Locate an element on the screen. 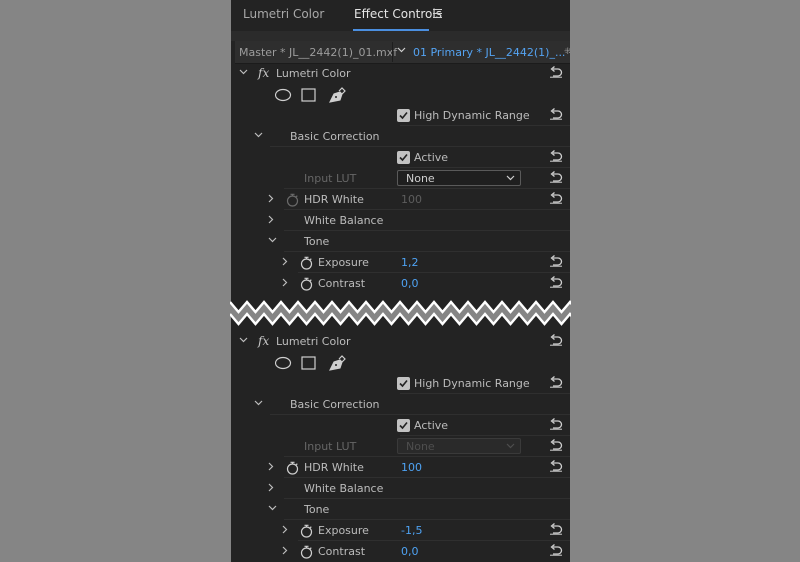  panel-menu-icon is located at coordinates (437, 15).